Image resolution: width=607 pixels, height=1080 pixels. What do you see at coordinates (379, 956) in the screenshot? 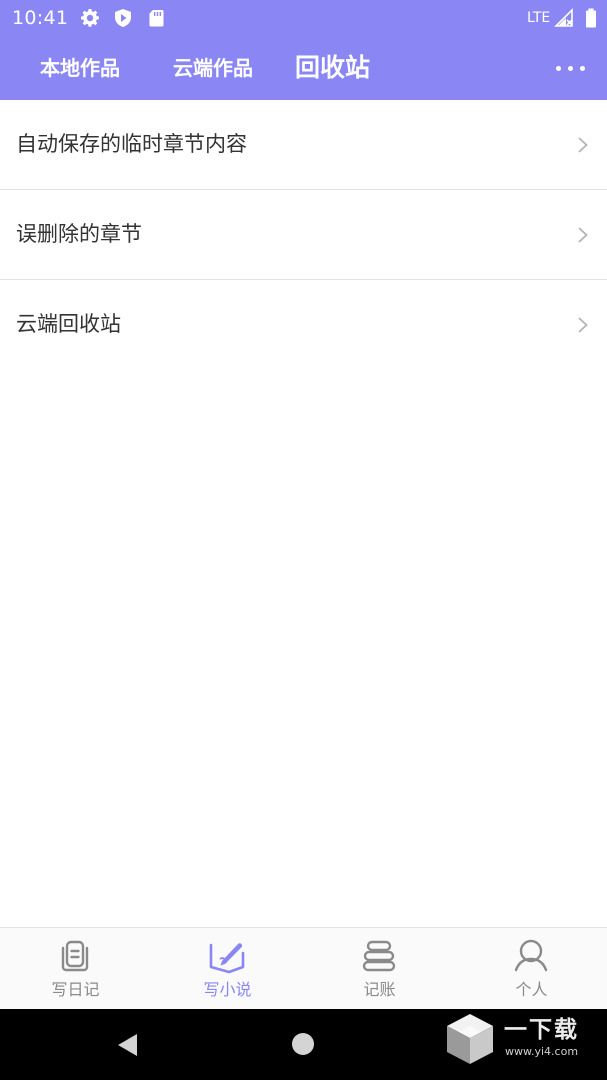
I see `ledger-icon` at bounding box center [379, 956].